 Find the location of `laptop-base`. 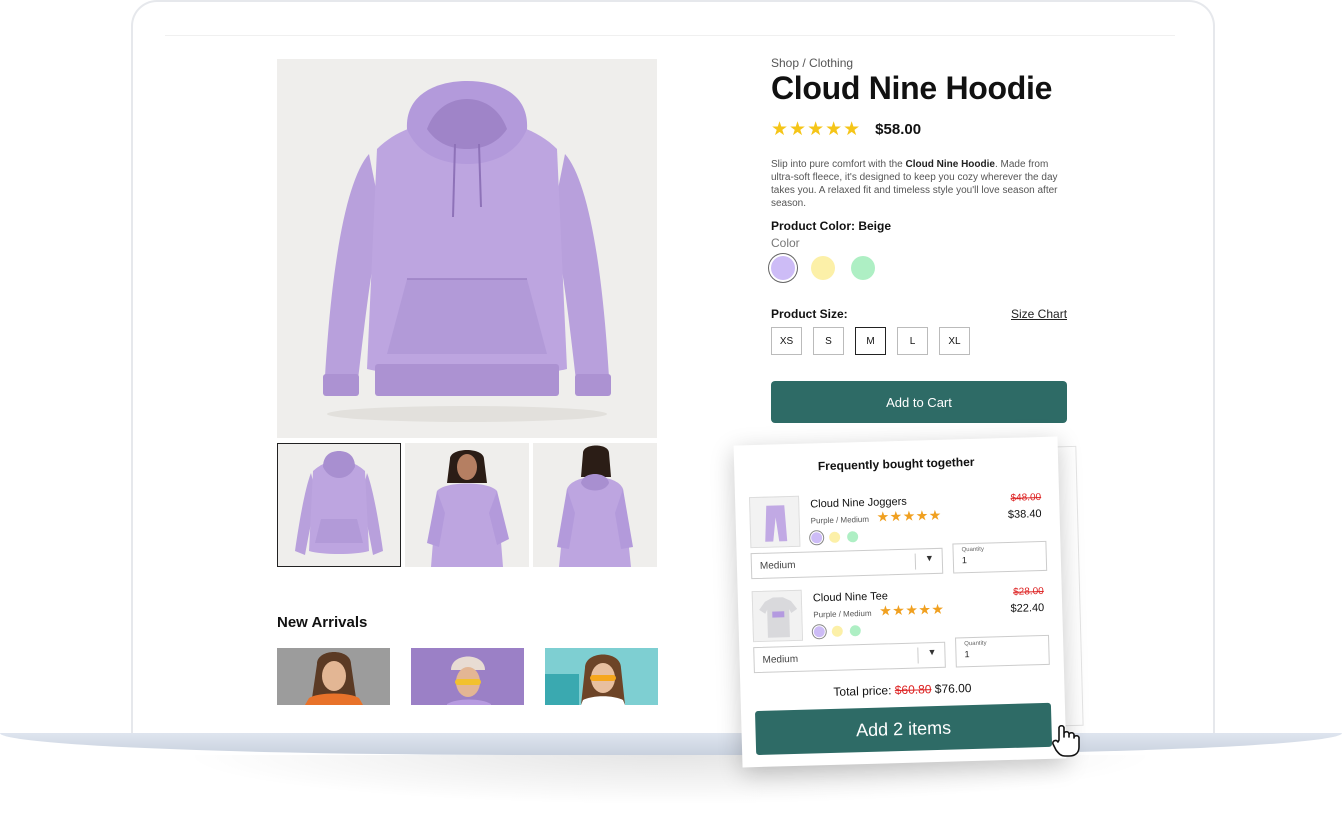

laptop-base is located at coordinates (671, 744).